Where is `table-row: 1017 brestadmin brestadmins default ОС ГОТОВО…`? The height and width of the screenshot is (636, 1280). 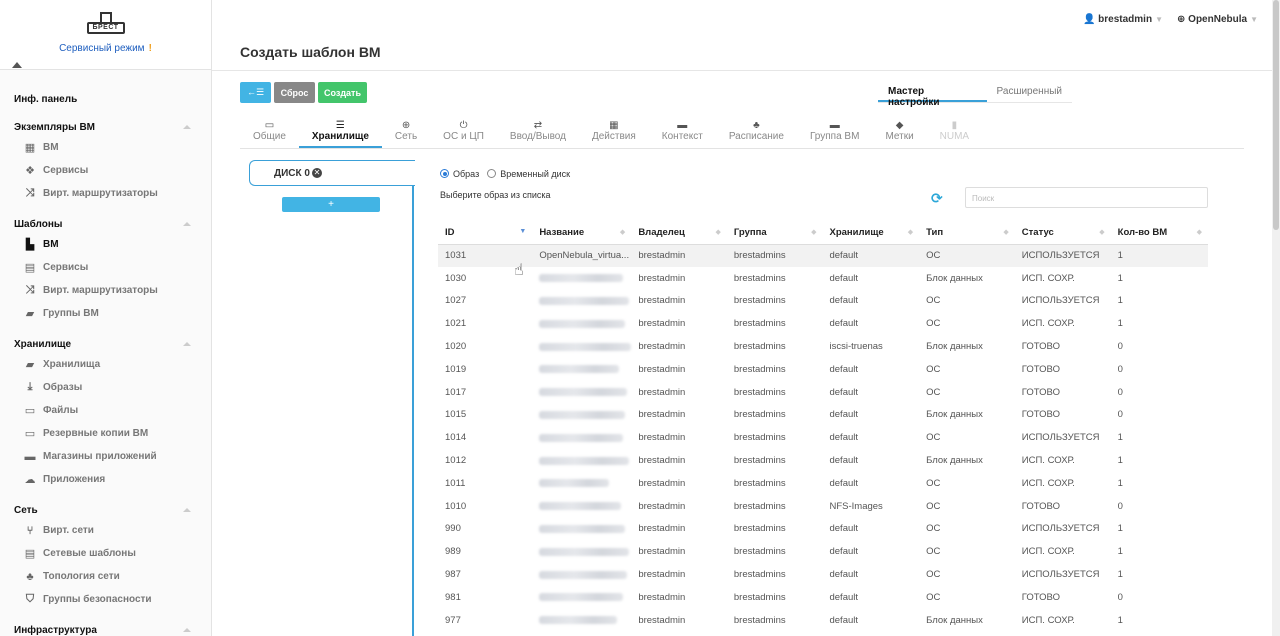
table-row: 1017 brestadmin brestadmins default ОС ГОТОВО… is located at coordinates (823, 392).